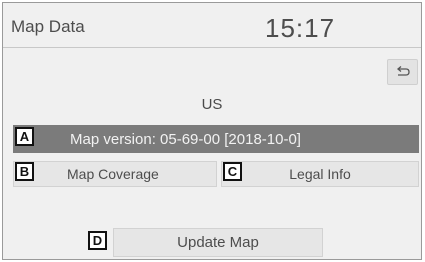 This screenshot has width=425, height=262. Describe the element at coordinates (212, 47) in the screenshot. I see `header-divider` at that location.